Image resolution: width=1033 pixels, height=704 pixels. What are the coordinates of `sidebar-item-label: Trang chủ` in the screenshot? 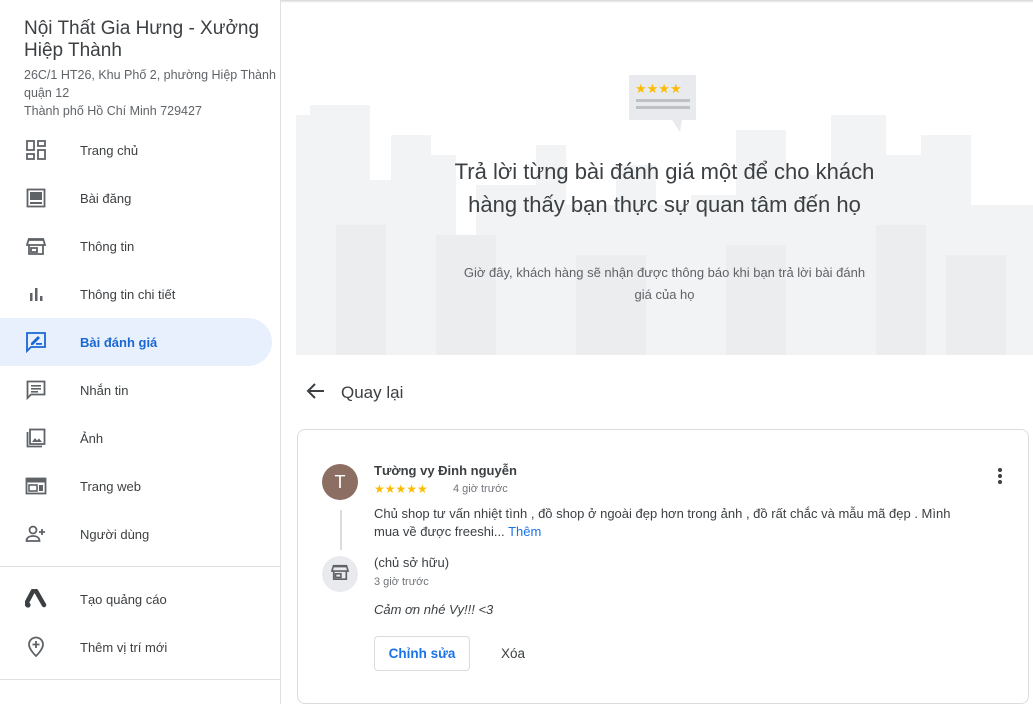 It's located at (109, 150).